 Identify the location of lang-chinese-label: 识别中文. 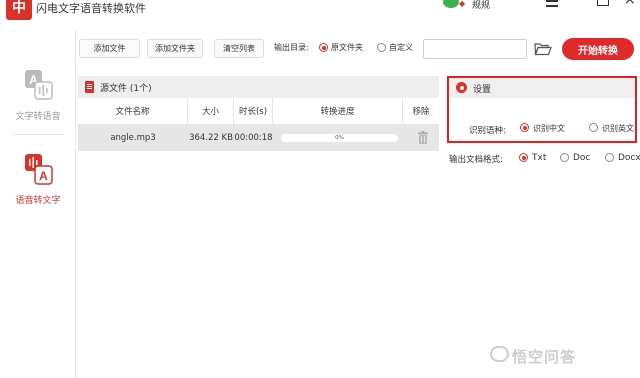
(549, 128).